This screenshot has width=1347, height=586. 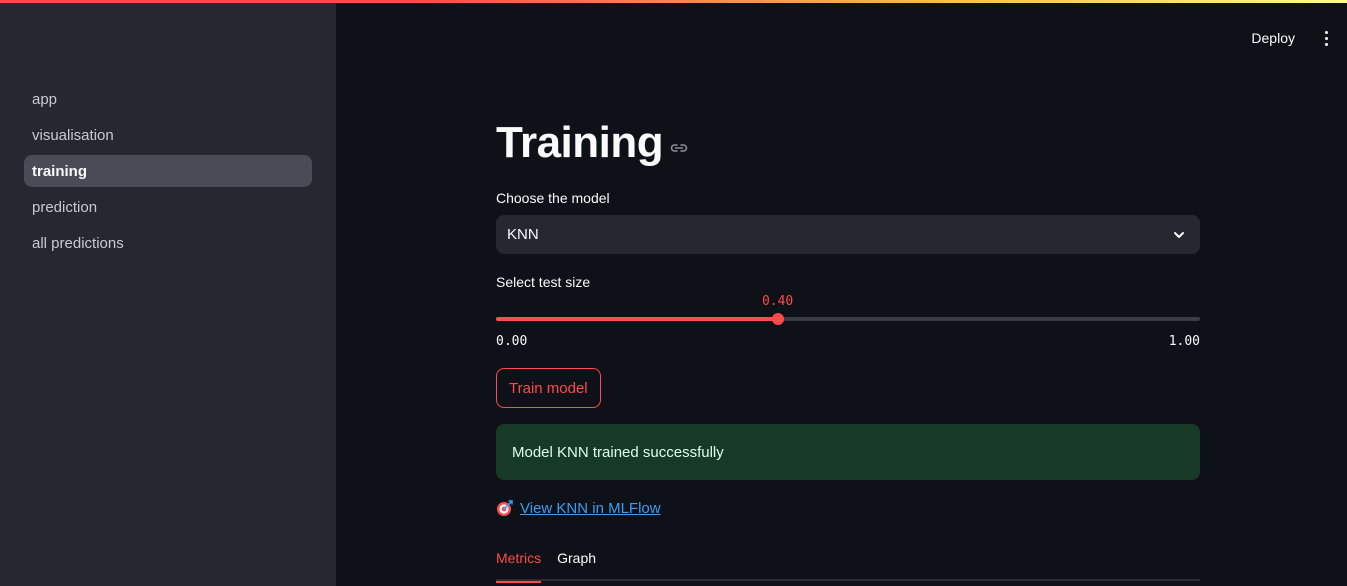 What do you see at coordinates (548, 388) in the screenshot?
I see `train-model-button: Train model` at bounding box center [548, 388].